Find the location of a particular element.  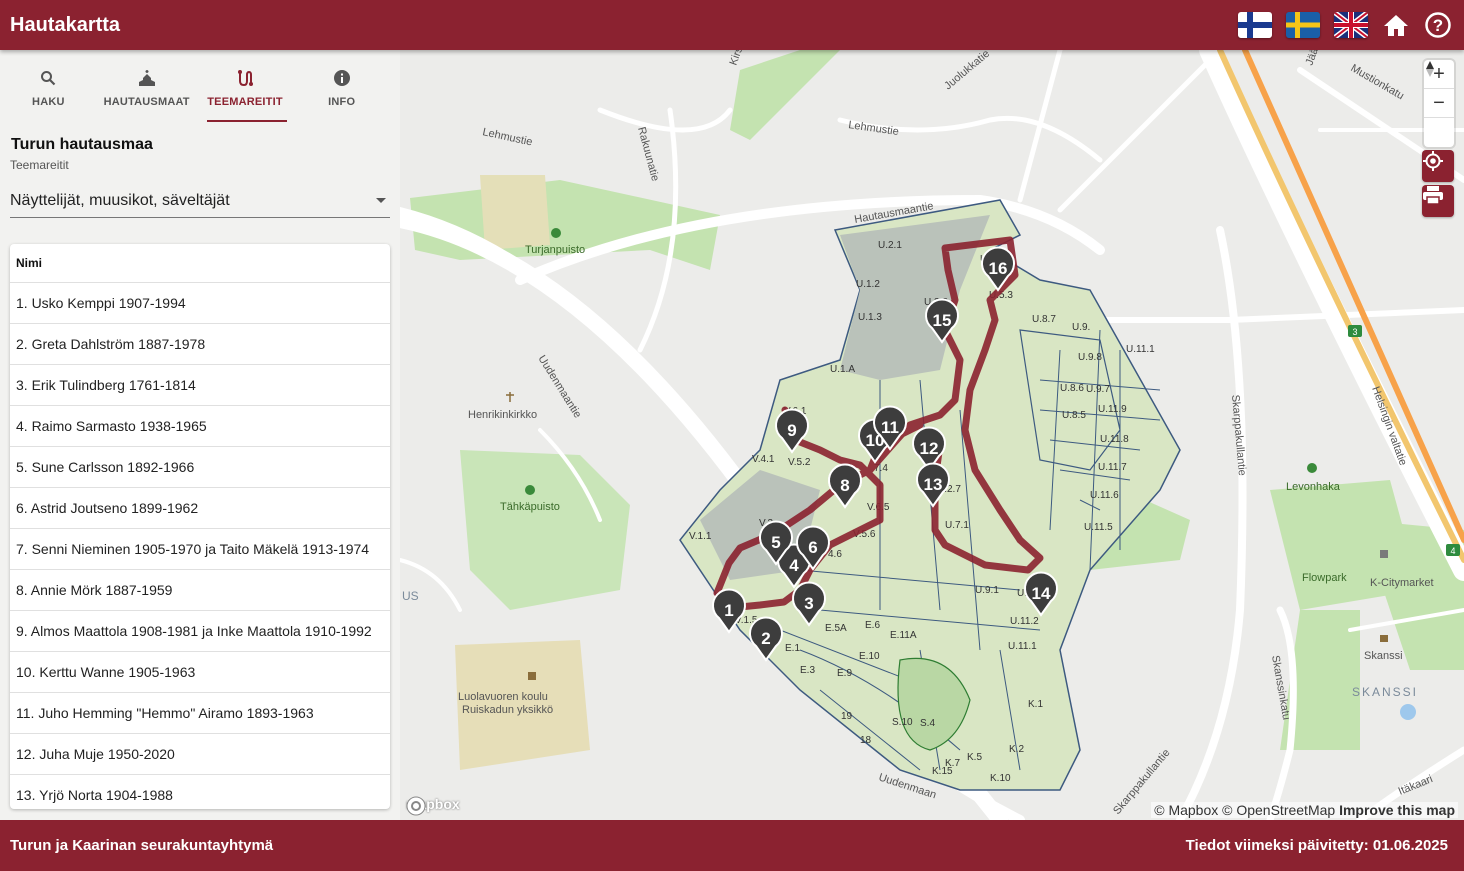

route-marker-label: 1 is located at coordinates (728, 610).